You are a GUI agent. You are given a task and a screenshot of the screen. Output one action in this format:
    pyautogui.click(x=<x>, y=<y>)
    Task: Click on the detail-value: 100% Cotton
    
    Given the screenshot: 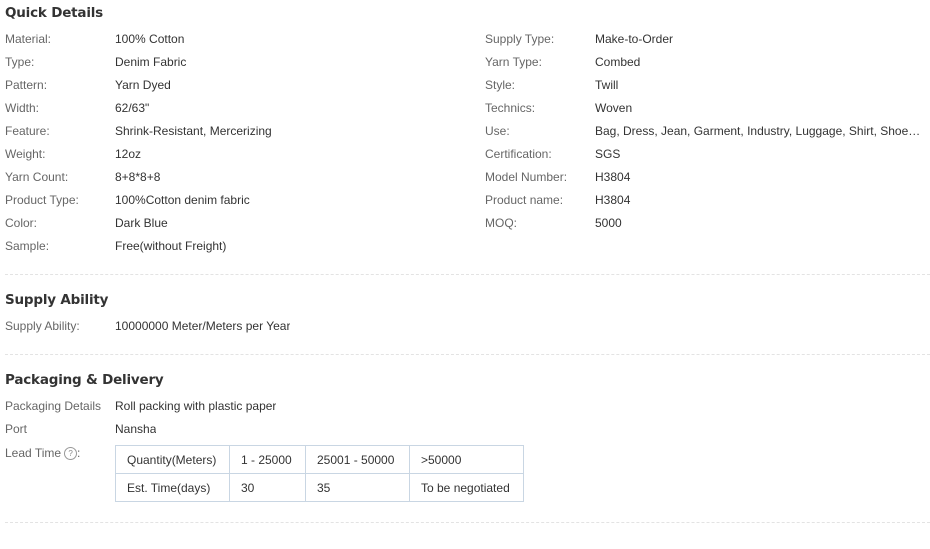 What is the action you would take?
    pyautogui.click(x=150, y=39)
    